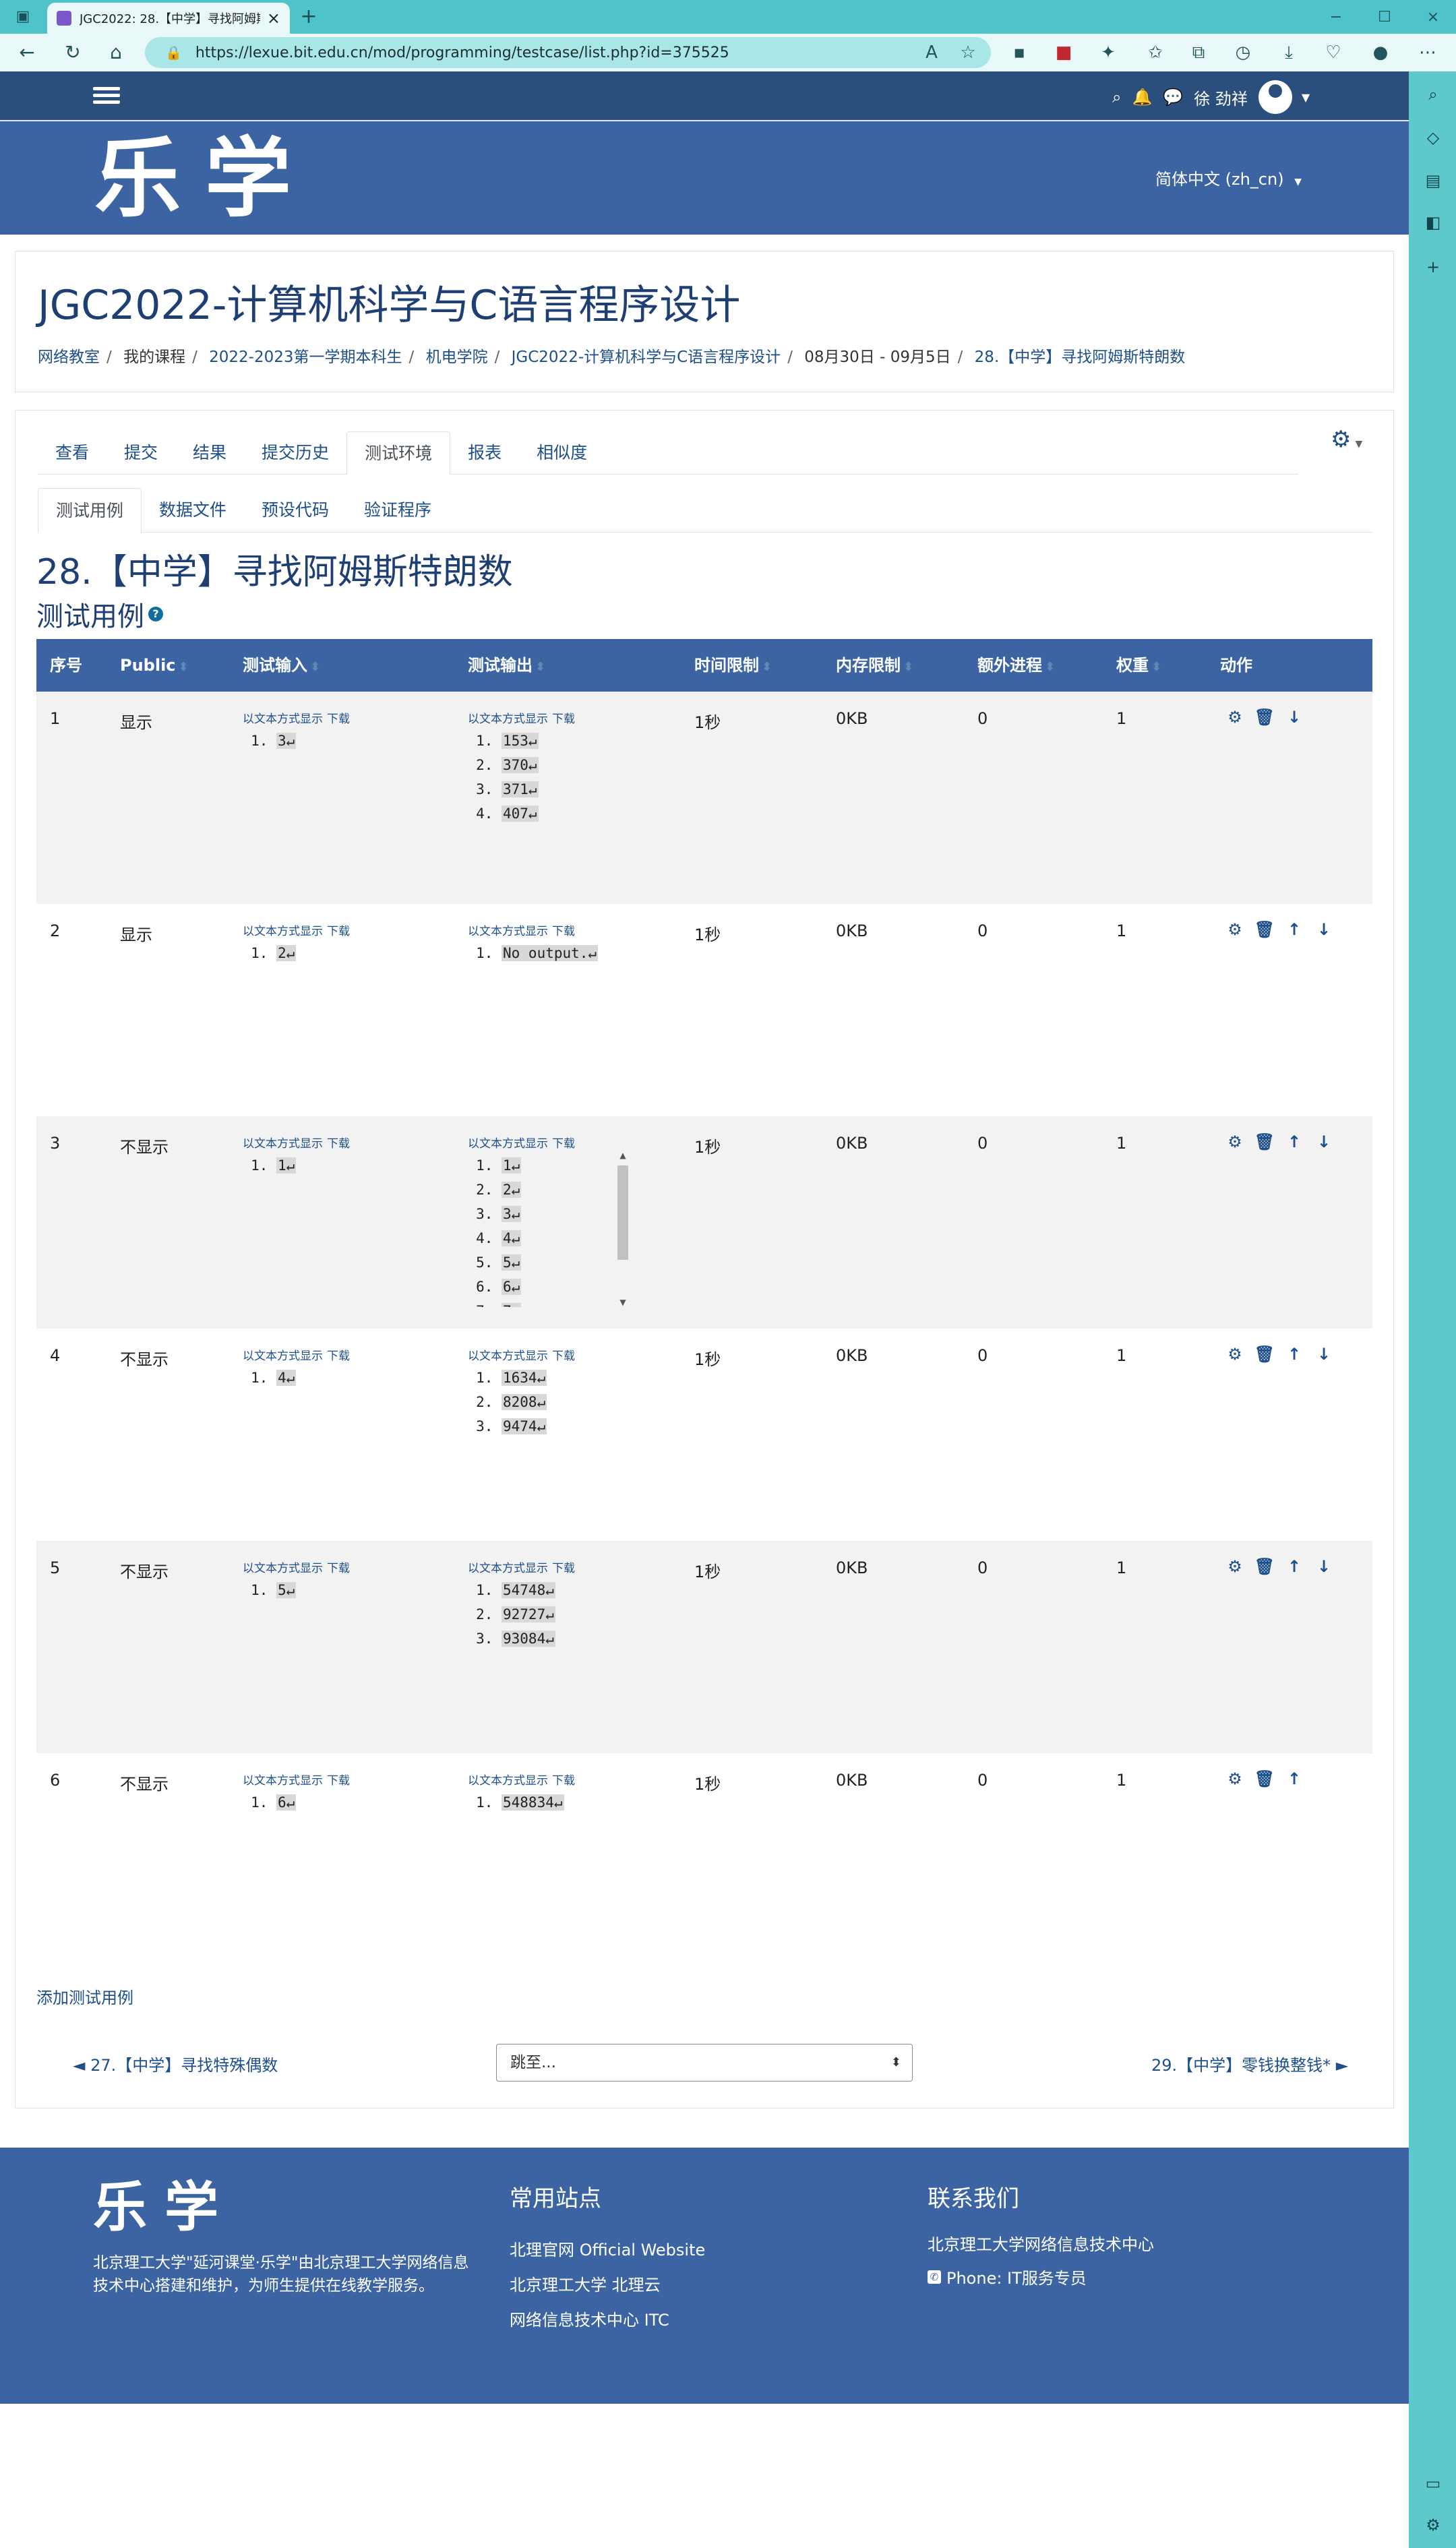  Describe the element at coordinates (204, 178) in the screenshot. I see `site-logo: 乐学` at that location.